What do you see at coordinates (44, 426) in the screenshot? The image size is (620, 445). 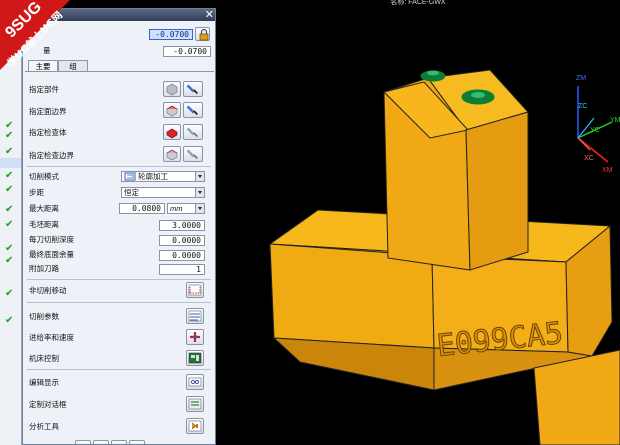 I see `analysis-tools-label: 分析工具` at bounding box center [44, 426].